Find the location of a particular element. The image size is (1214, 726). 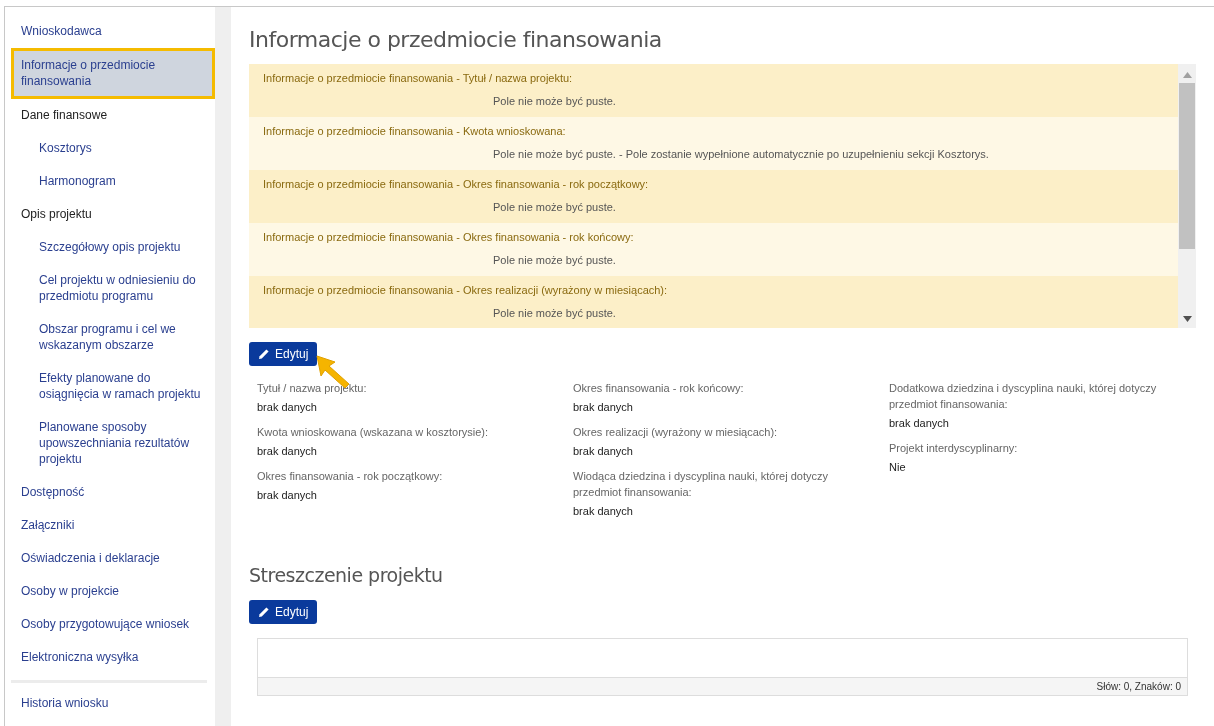

error-field-label: Informacje o przedmiocie finansowania - Okres realizacji (wyrażony w miesiącach): is located at coordinates (466, 290).